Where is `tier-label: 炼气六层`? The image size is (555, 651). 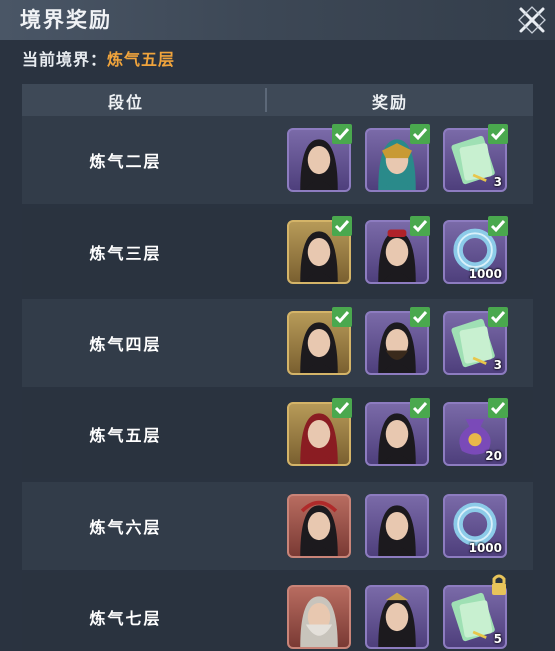
tier-label: 炼气六层 is located at coordinates (125, 527).